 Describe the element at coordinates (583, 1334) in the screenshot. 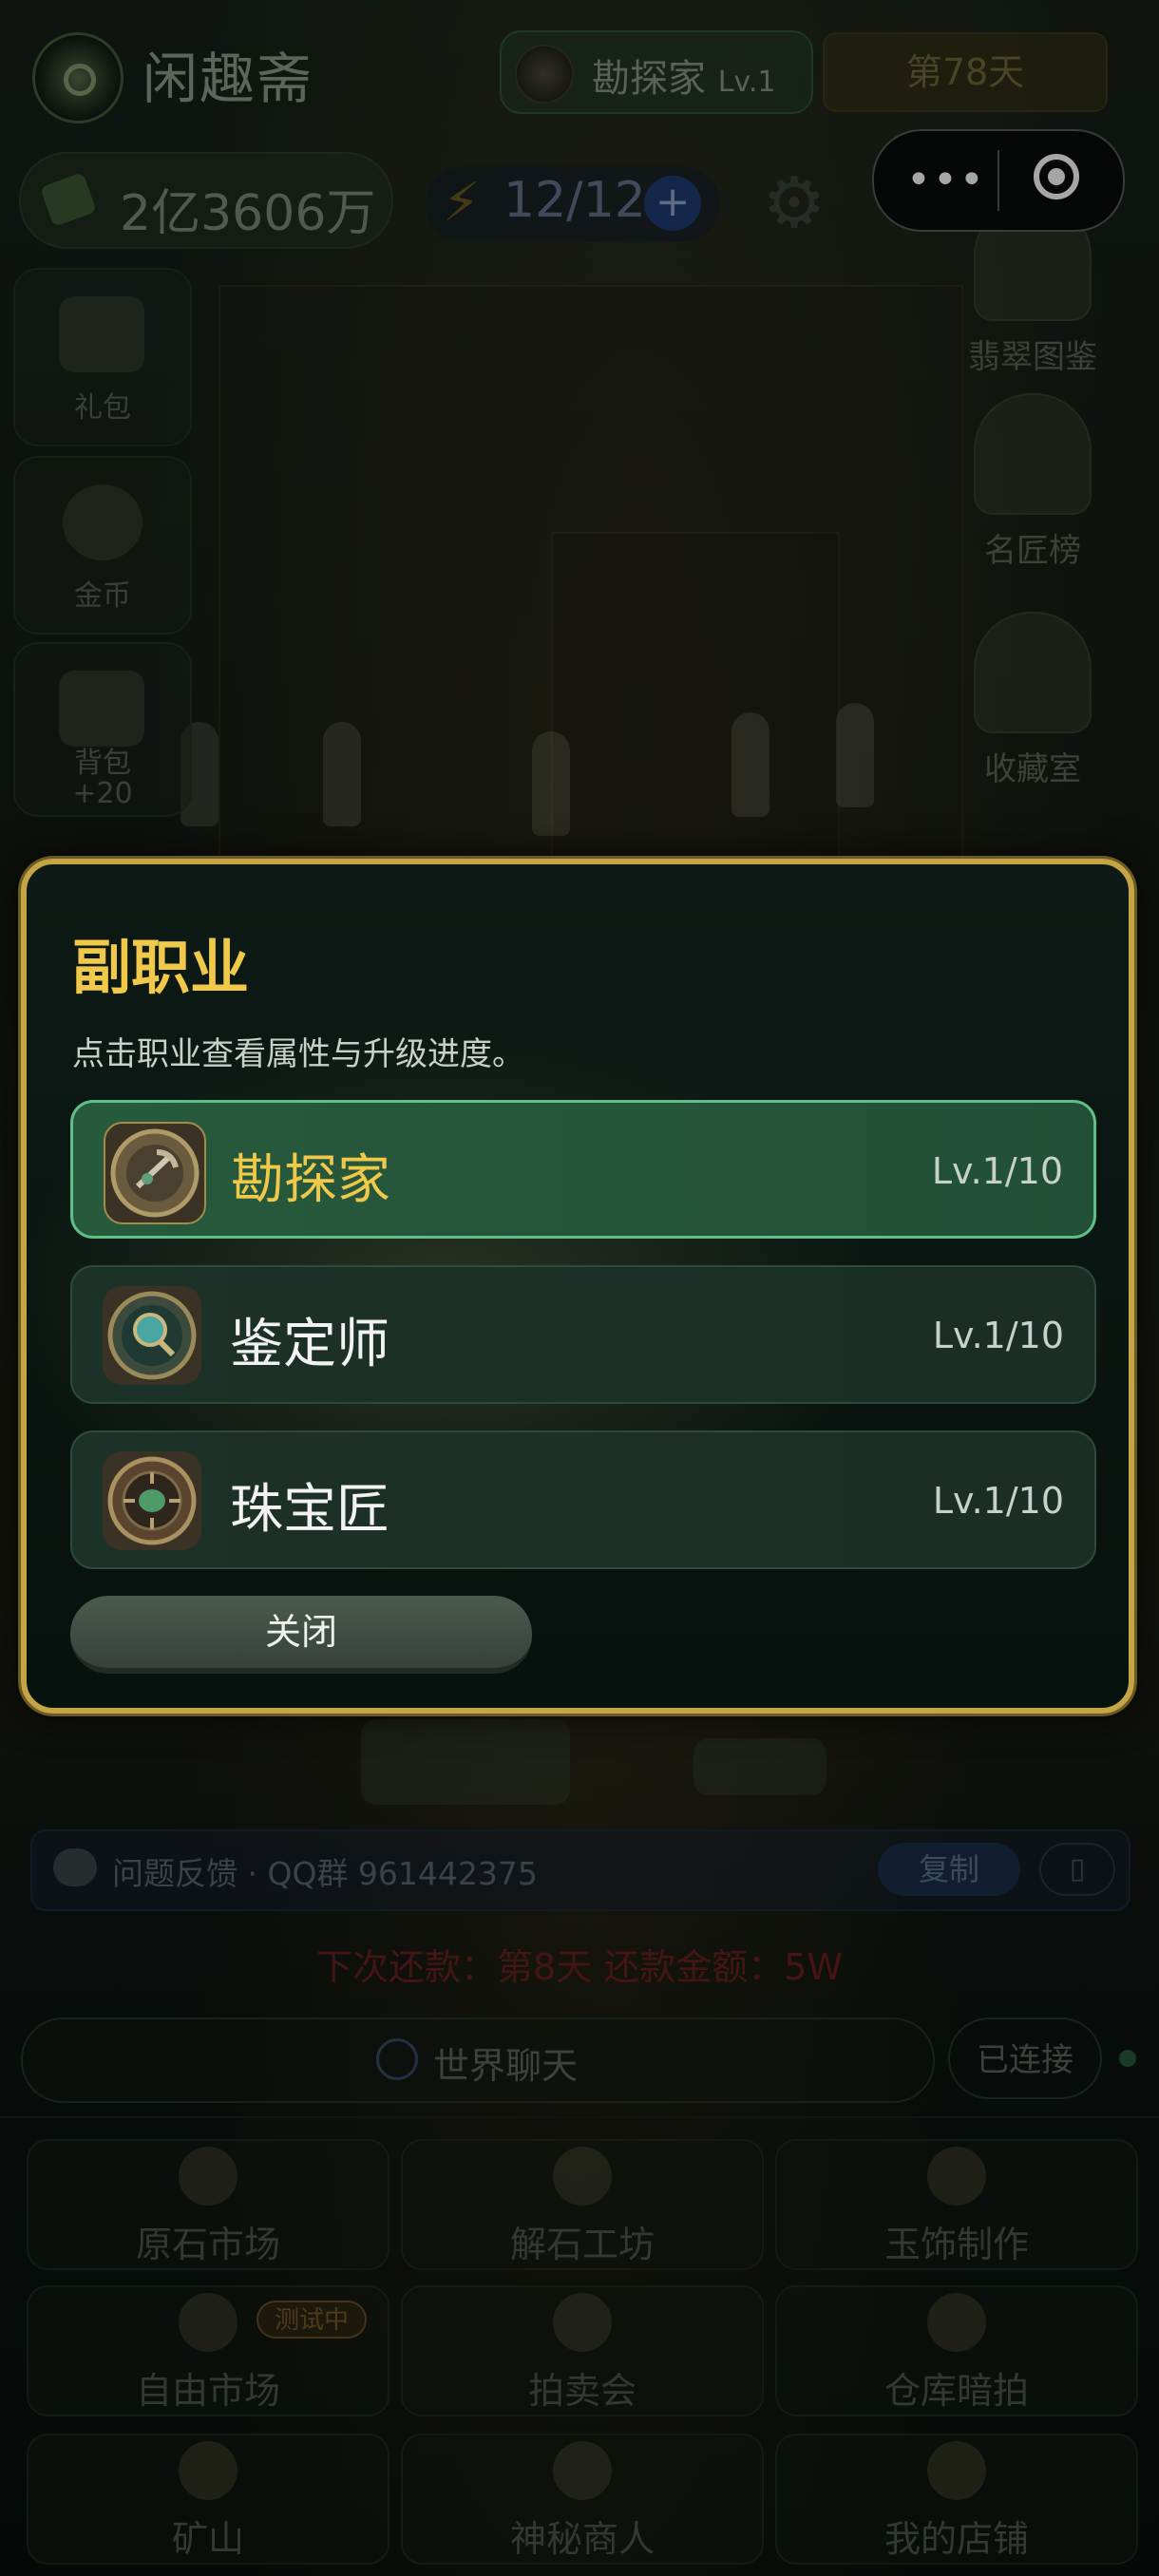

I see `job-item-appraiser: 鉴定师 Lv.1/10` at that location.